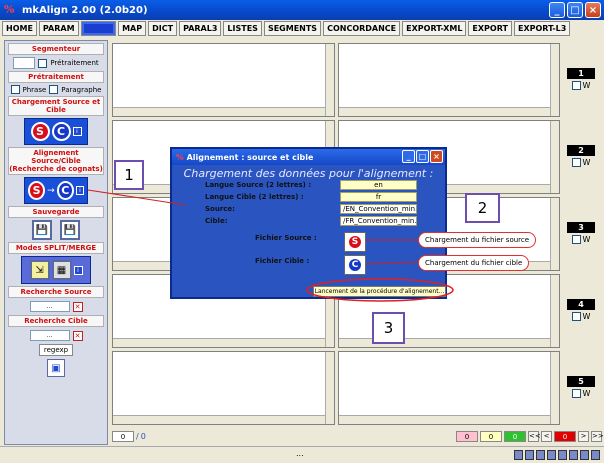 Image resolution: width=604 pixels, height=463 pixels. What do you see at coordinates (129, 175) in the screenshot?
I see `annotation-1: 1` at bounding box center [129, 175].